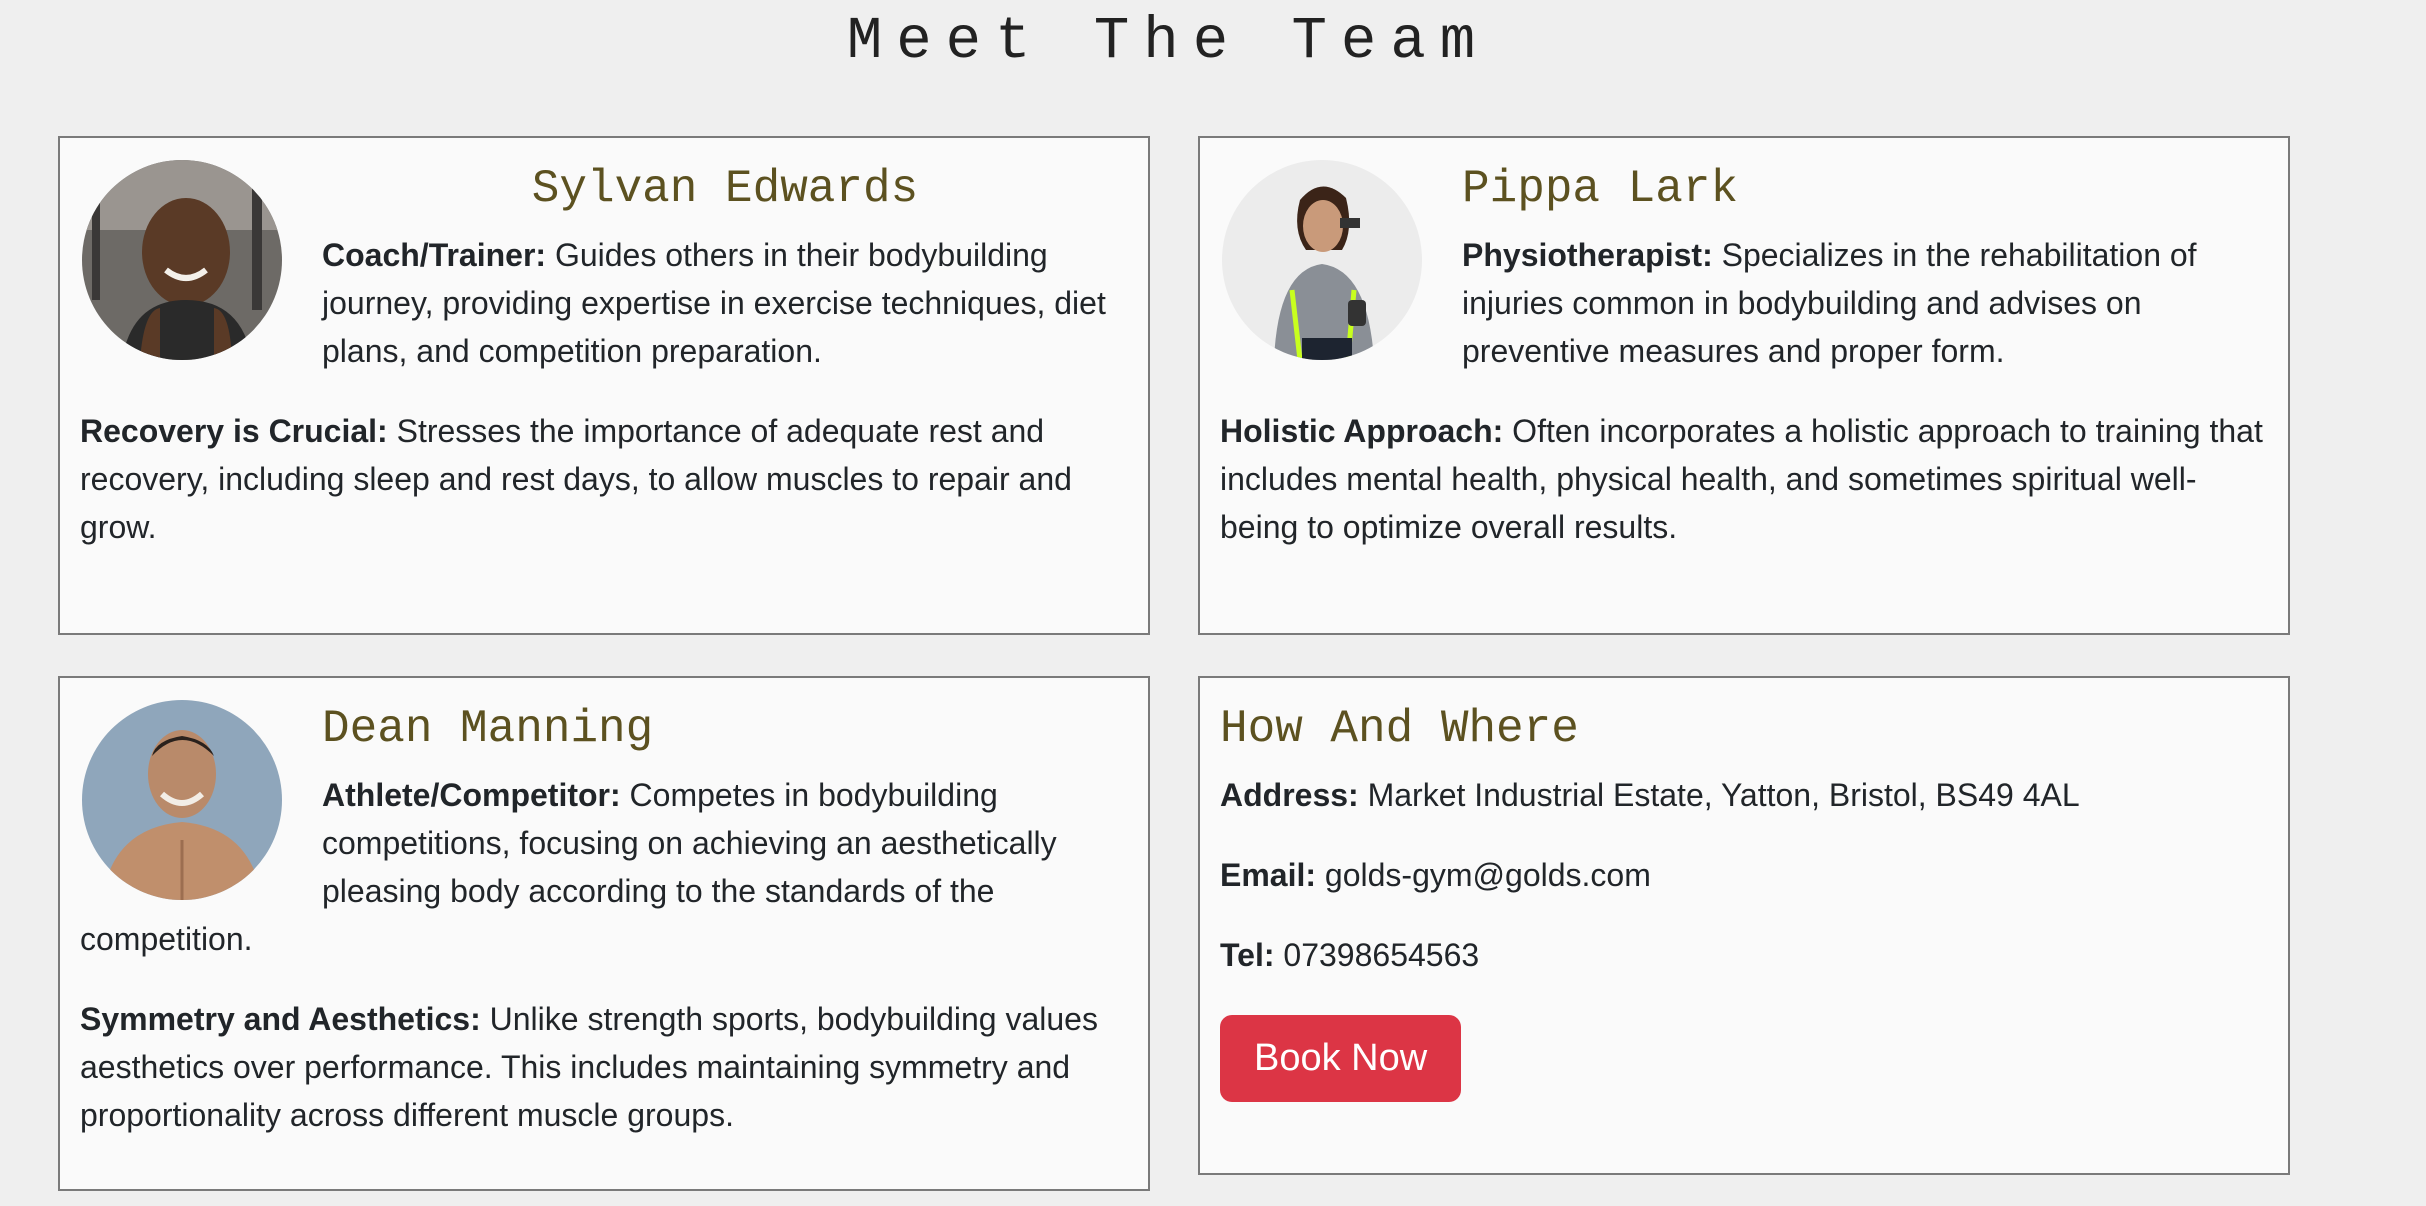  What do you see at coordinates (1341, 1059) in the screenshot?
I see `book-now-button: Book Now` at bounding box center [1341, 1059].